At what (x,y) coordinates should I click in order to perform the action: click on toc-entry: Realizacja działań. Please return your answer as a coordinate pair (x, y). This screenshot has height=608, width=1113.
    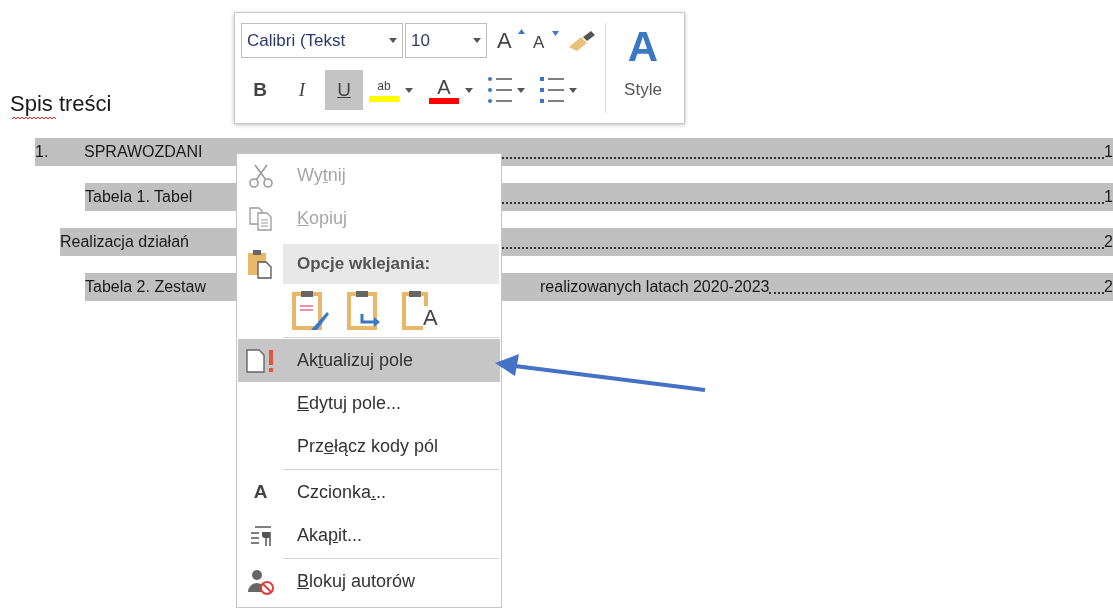
    Looking at the image, I should click on (124, 242).